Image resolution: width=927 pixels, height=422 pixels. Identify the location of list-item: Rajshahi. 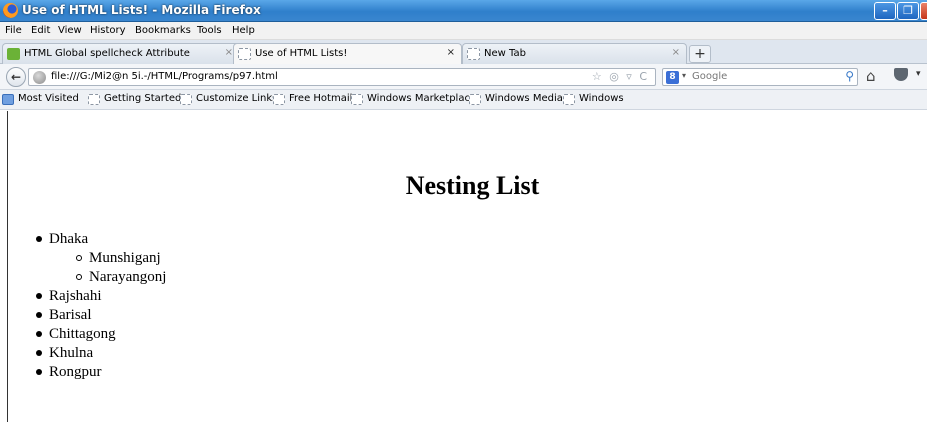
(69, 296).